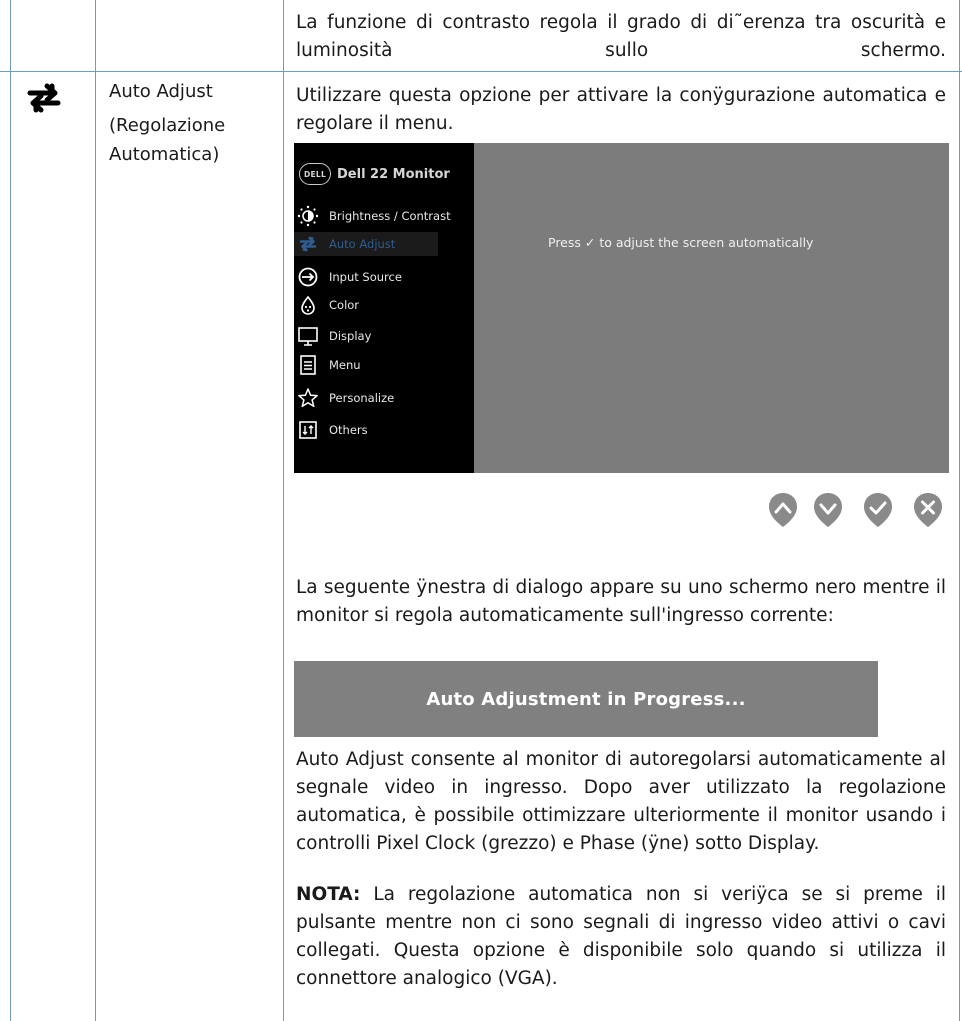  I want to click on osd-item-brightness-contrast: Brightness / Contrast, so click(384, 216).